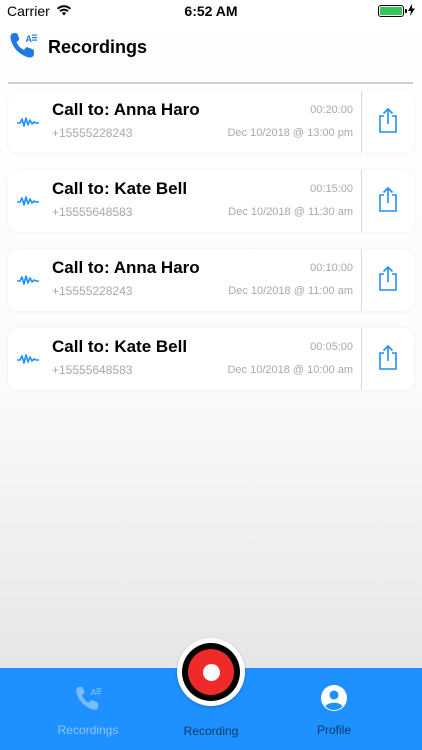 The width and height of the screenshot is (422, 750). Describe the element at coordinates (98, 47) in the screenshot. I see `page-title: Recordings` at that location.